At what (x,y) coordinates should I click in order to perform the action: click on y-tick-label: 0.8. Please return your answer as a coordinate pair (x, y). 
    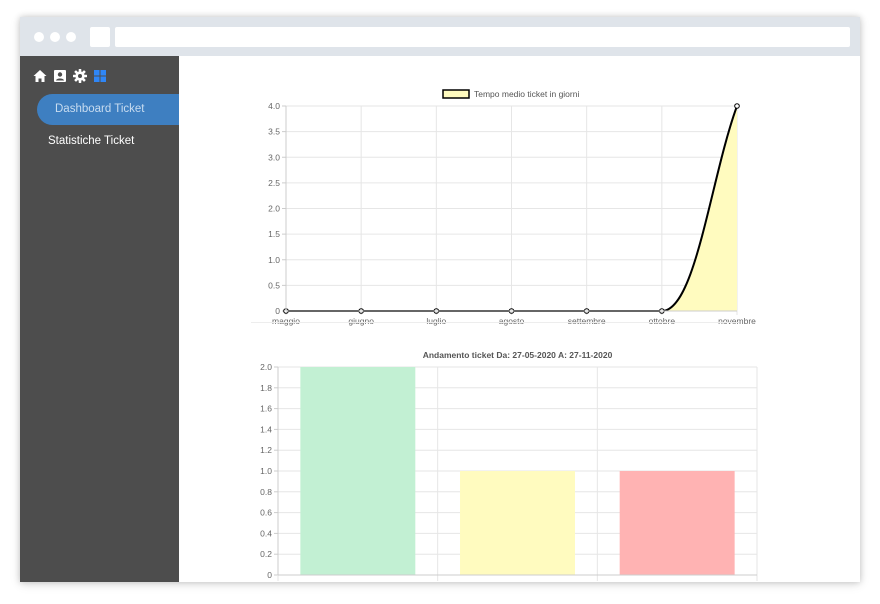
    Looking at the image, I should click on (266, 492).